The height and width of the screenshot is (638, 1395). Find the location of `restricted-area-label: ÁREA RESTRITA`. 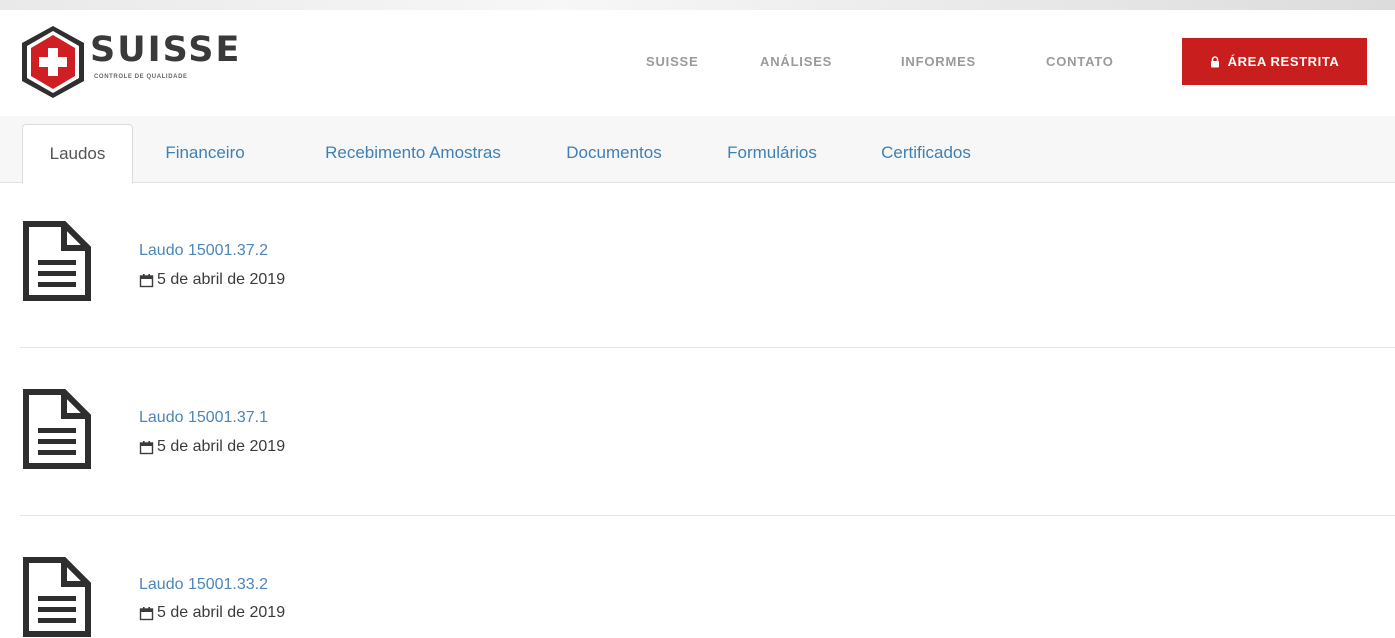

restricted-area-label: ÁREA RESTRITA is located at coordinates (1283, 61).